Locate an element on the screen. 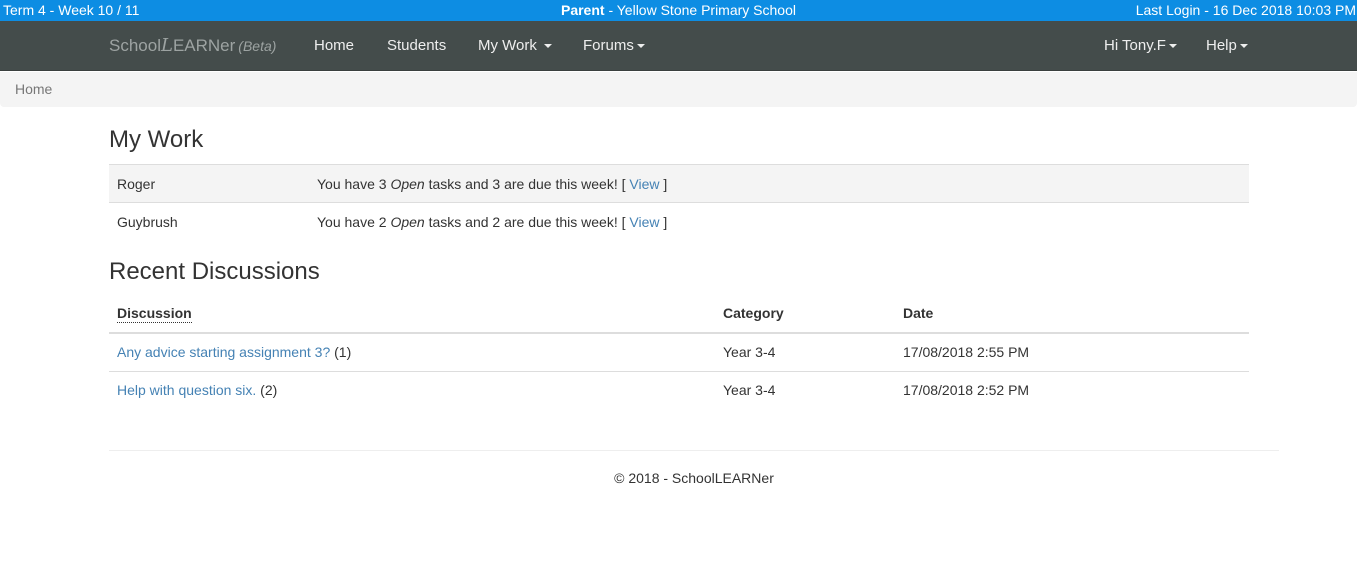  brand-suffix: EARNer is located at coordinates (204, 45).